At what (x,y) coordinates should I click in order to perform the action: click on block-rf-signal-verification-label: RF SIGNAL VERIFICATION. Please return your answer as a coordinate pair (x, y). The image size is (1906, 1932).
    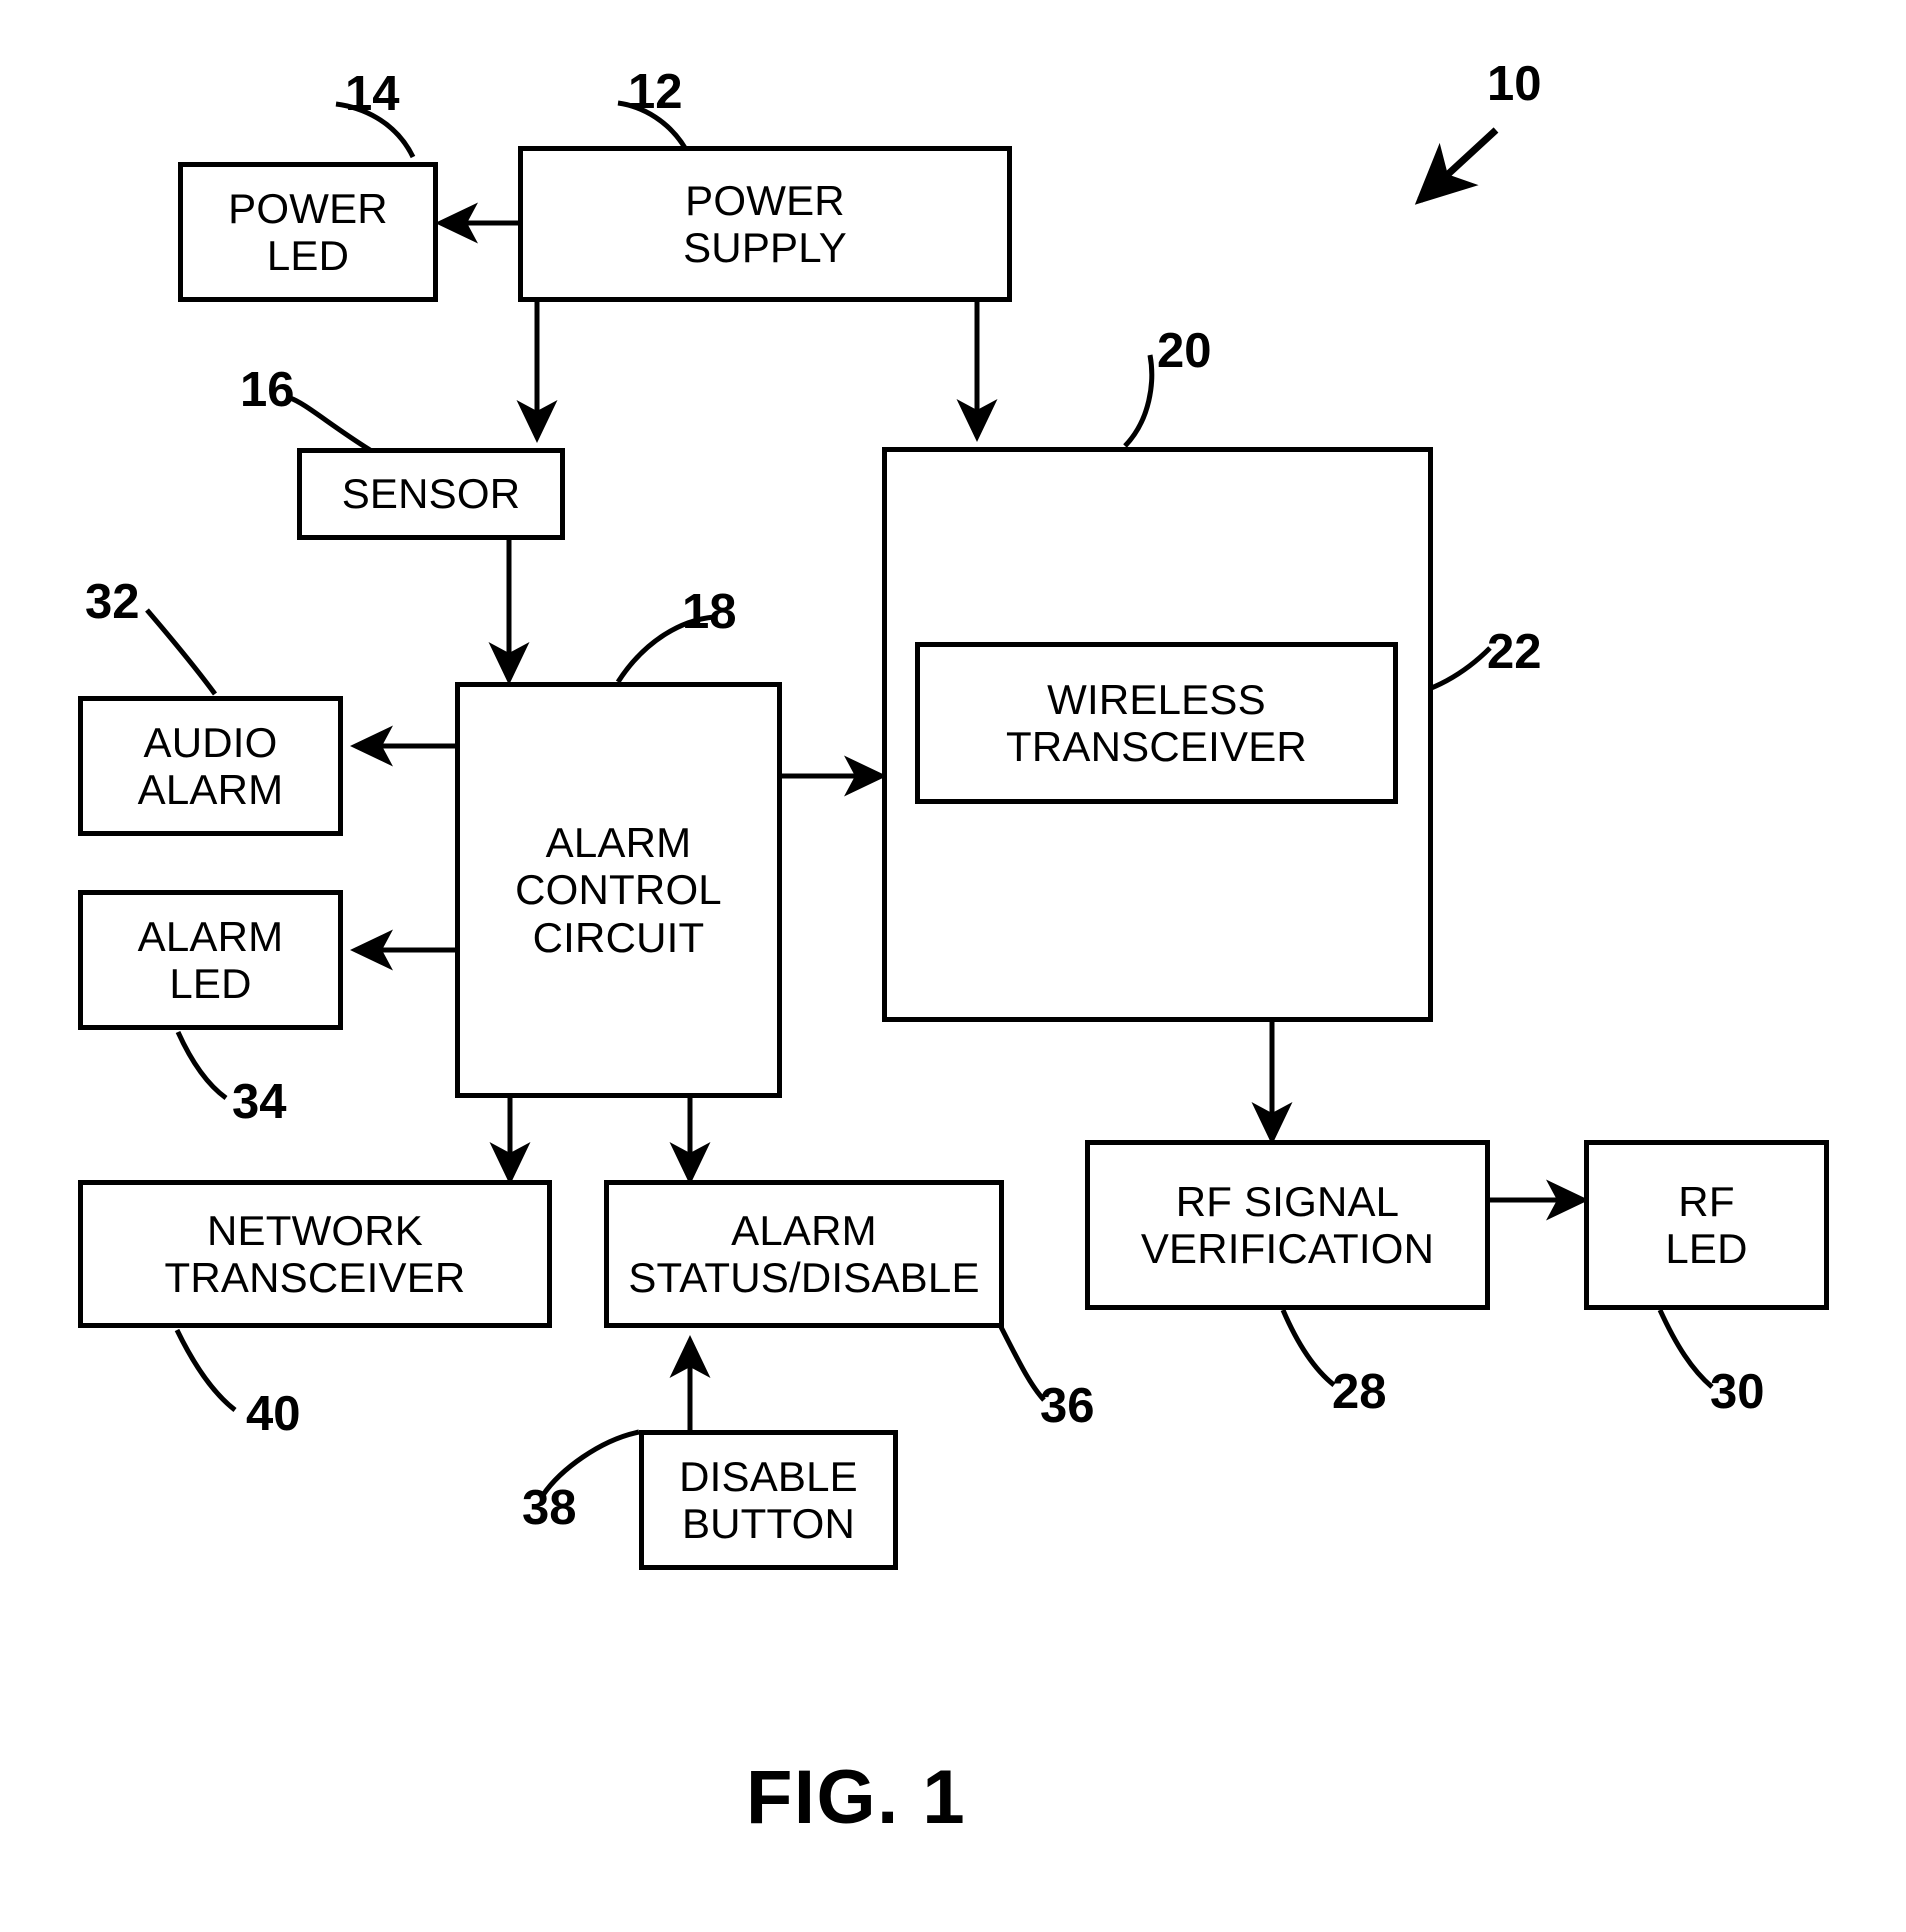
    Looking at the image, I should click on (1287, 1224).